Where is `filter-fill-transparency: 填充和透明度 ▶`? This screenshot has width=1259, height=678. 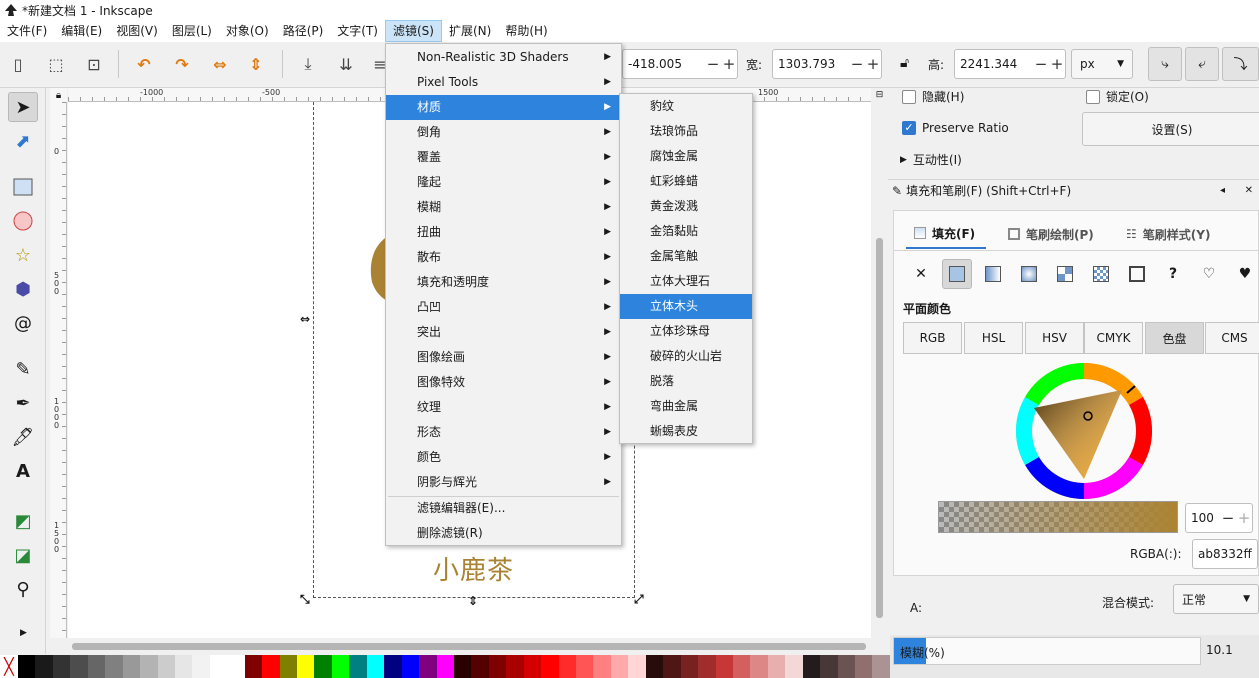 filter-fill-transparency: 填充和透明度 ▶ is located at coordinates (503, 282).